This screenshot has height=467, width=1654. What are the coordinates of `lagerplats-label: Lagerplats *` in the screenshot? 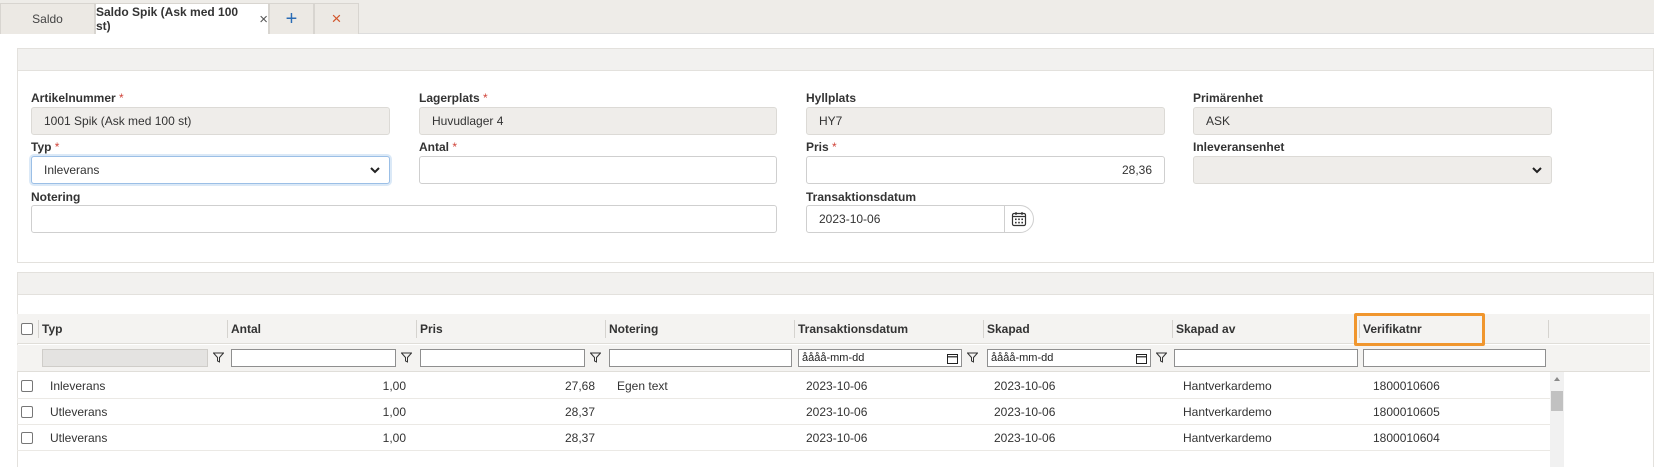 It's located at (453, 98).